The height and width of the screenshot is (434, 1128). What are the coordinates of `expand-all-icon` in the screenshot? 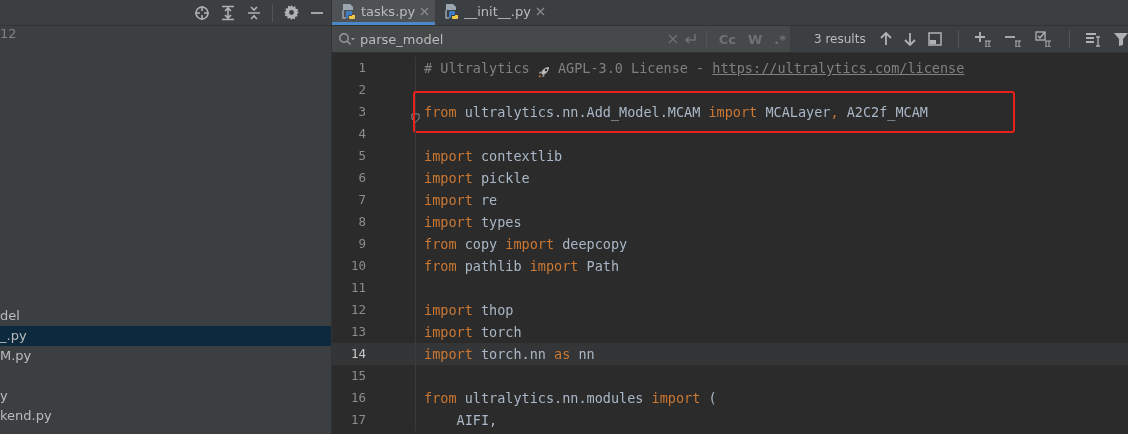 It's located at (228, 12).